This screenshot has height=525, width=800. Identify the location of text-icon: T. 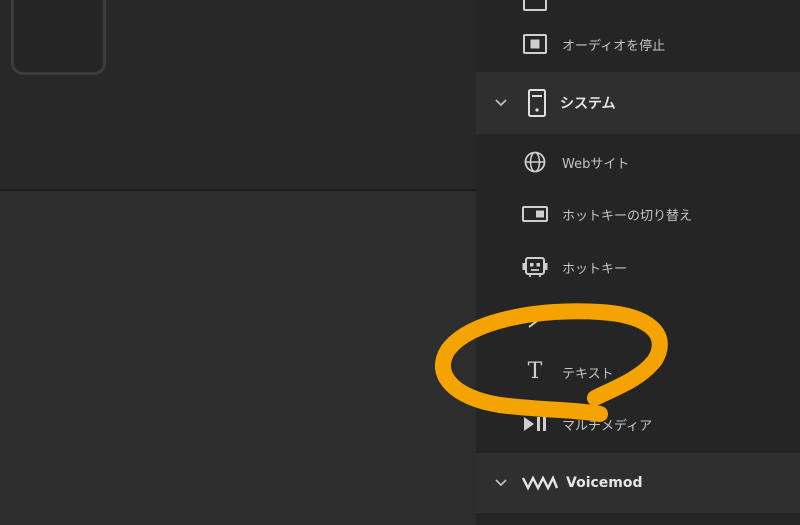
(535, 371).